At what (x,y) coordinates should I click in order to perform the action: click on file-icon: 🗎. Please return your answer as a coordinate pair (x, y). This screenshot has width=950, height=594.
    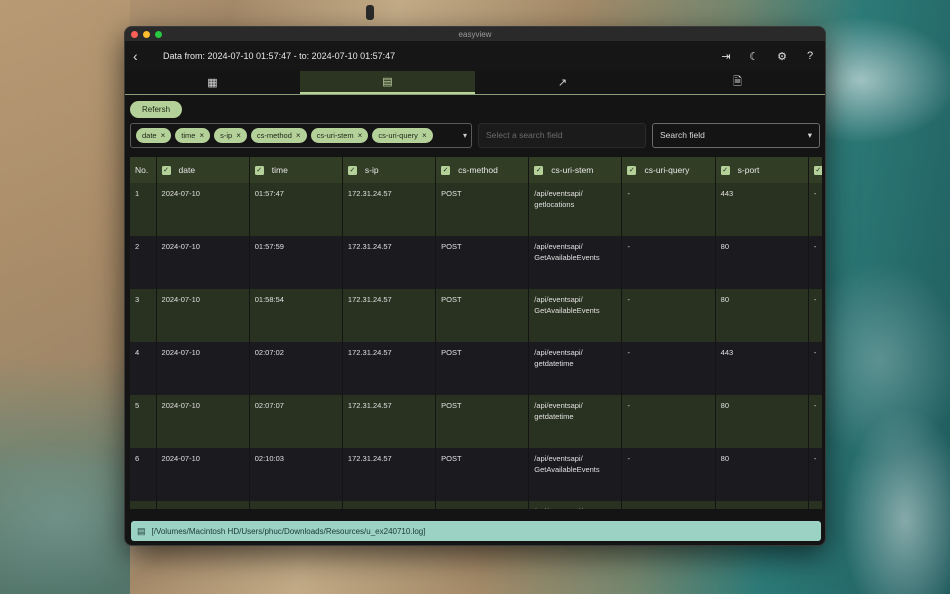
    Looking at the image, I should click on (737, 82).